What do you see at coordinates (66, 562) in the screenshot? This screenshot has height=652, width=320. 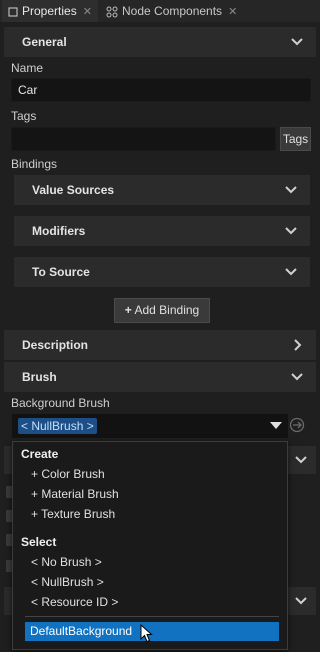 I see `select-no-brush: < No Brush >` at bounding box center [66, 562].